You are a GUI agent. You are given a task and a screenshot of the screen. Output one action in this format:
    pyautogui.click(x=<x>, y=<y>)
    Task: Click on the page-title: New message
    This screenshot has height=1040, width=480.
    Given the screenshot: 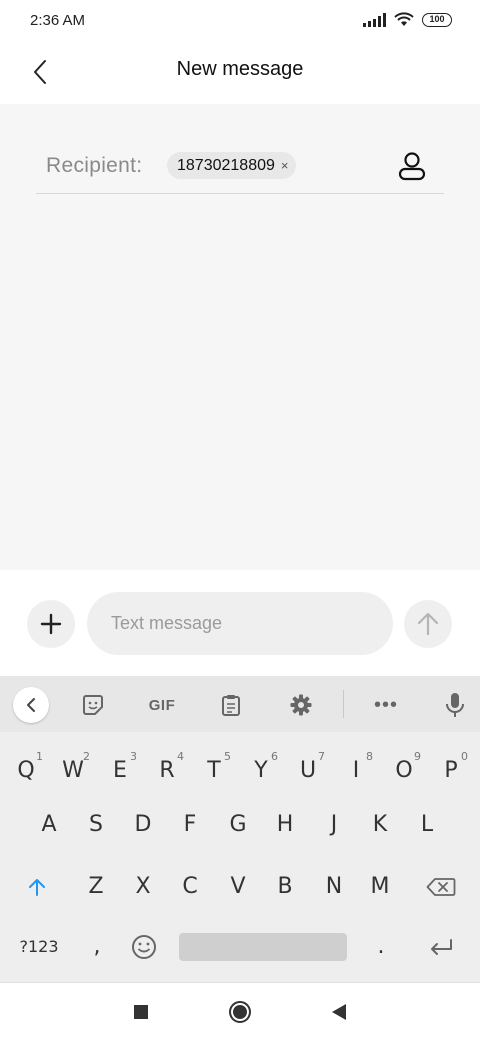 What is the action you would take?
    pyautogui.click(x=240, y=69)
    